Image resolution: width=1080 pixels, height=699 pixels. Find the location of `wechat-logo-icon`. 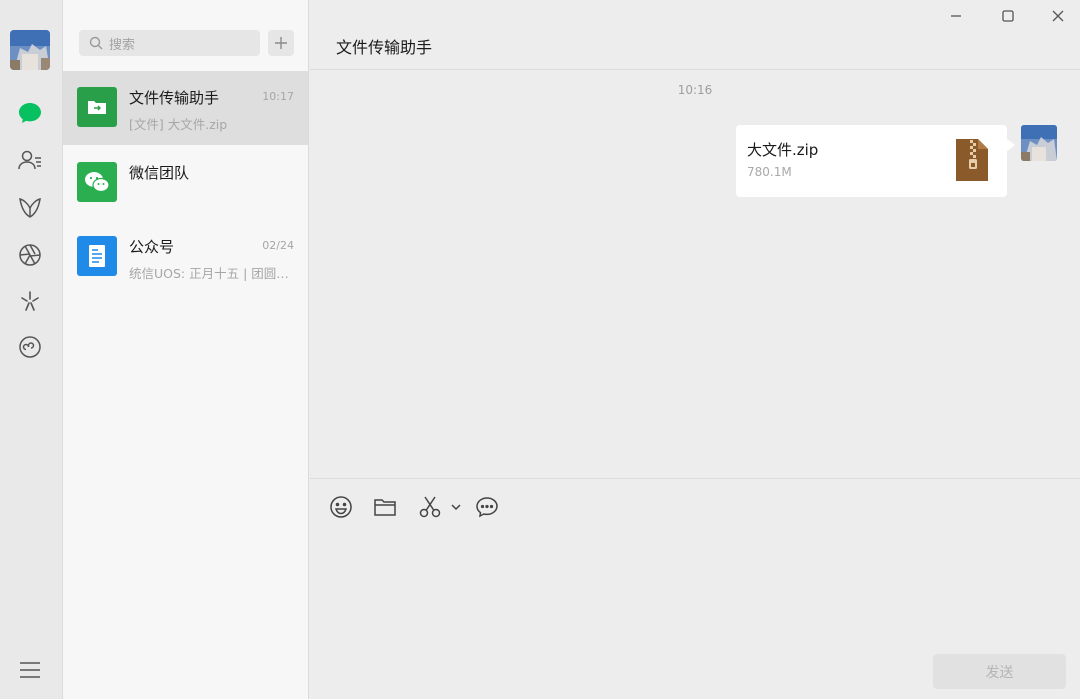

wechat-logo-icon is located at coordinates (97, 182).